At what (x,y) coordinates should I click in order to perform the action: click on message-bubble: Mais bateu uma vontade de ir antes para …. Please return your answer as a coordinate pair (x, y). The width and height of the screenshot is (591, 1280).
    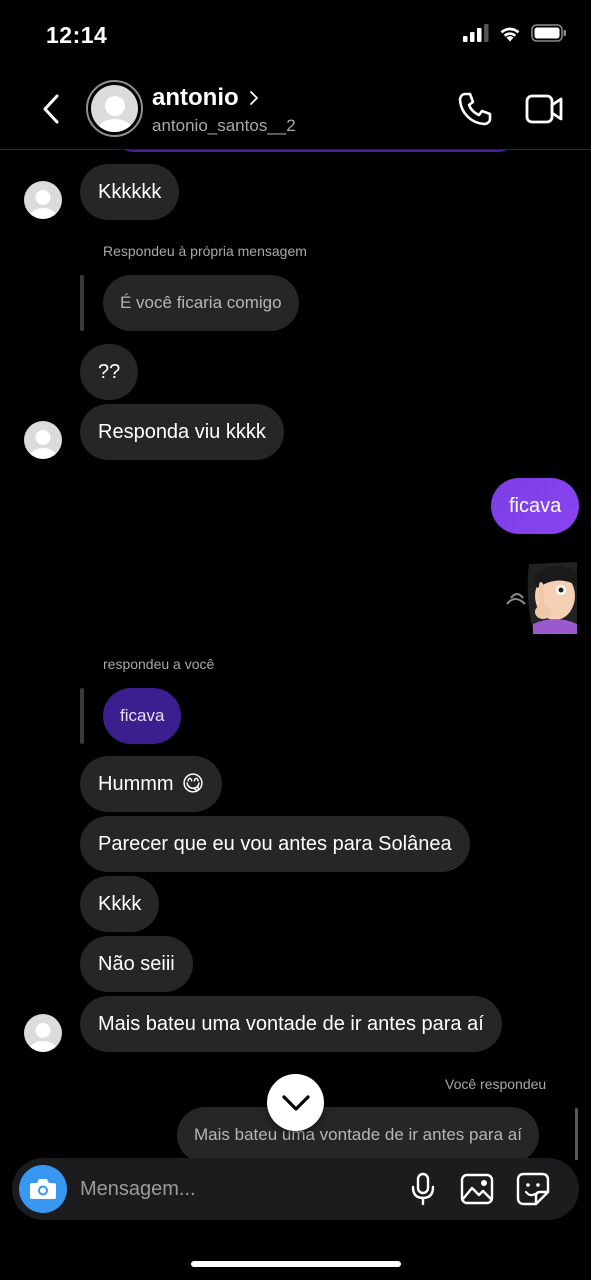
    Looking at the image, I should click on (291, 1024).